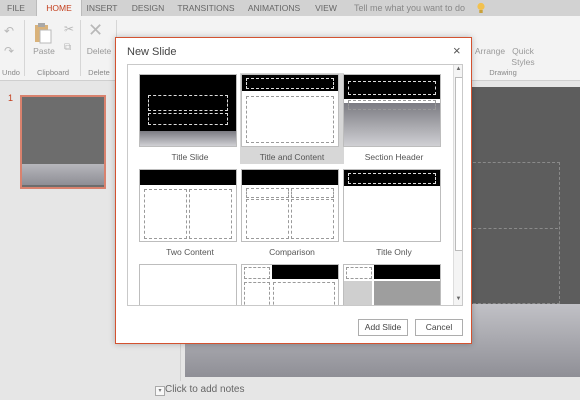 Image resolution: width=580 pixels, height=400 pixels. Describe the element at coordinates (457, 50) in the screenshot. I see `close-icon: ×` at that location.